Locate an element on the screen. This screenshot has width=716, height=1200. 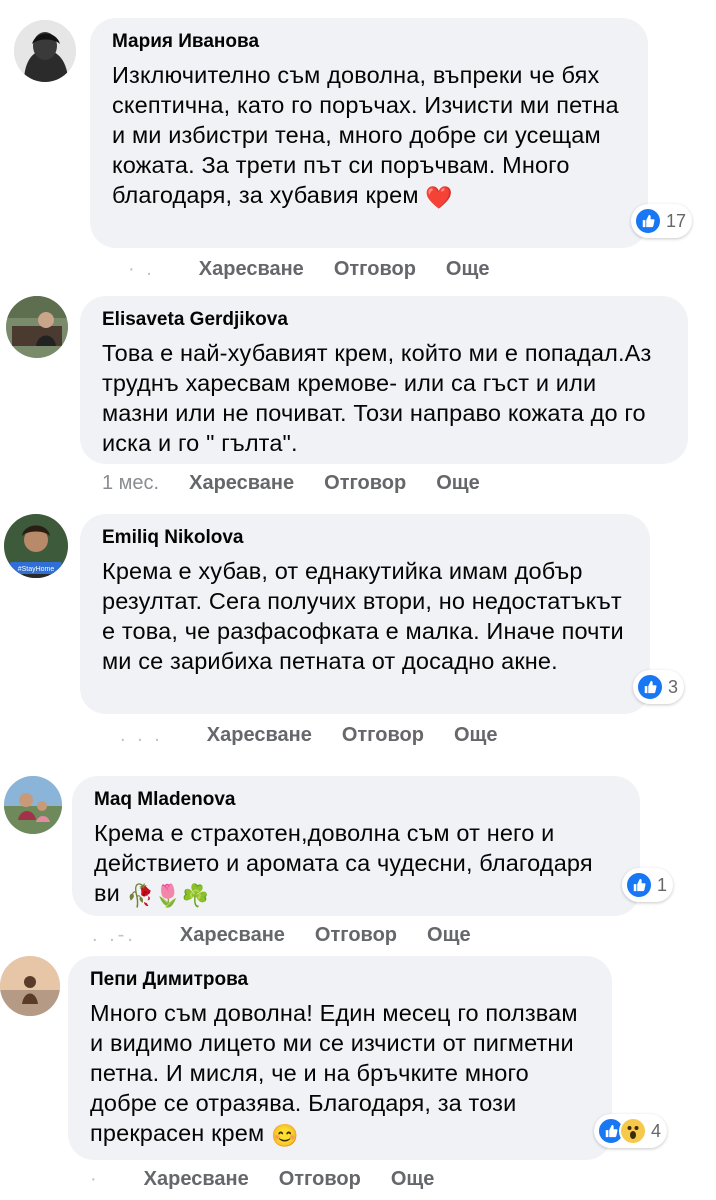
comment-actions: · Харесване Отговор Още is located at coordinates (277, 1179).